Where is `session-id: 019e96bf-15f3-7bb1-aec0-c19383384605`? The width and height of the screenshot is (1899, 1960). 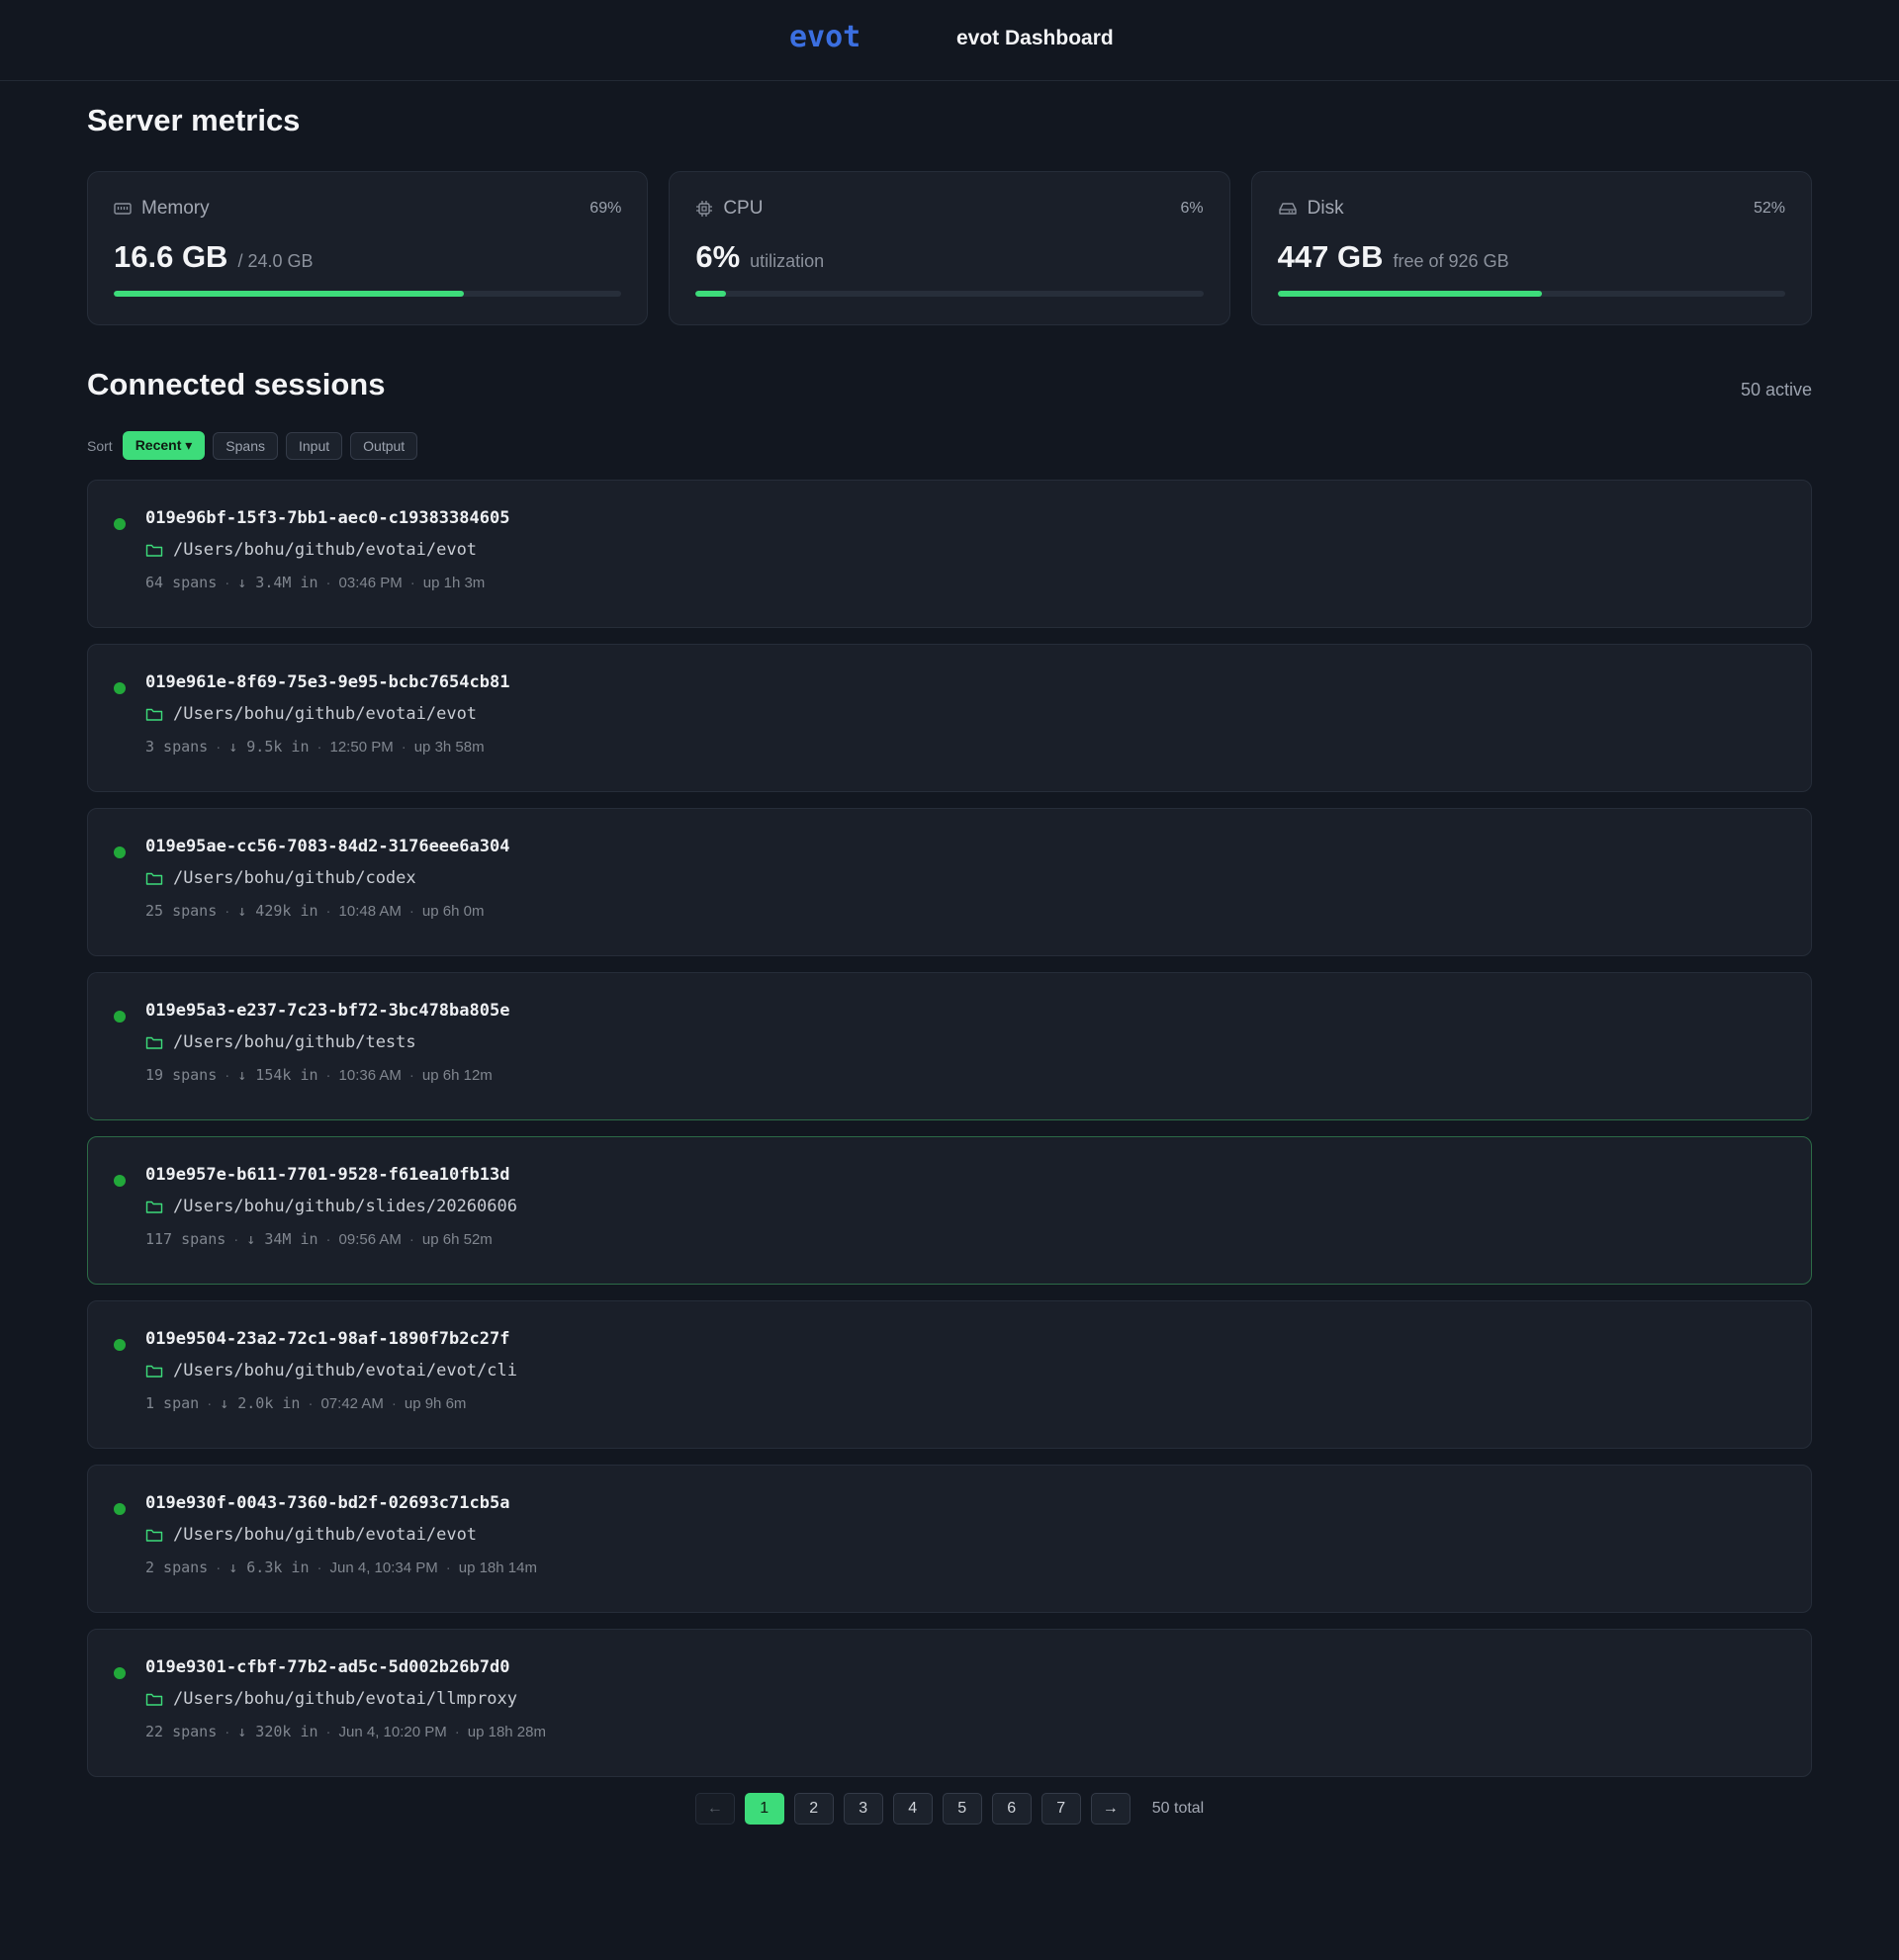
session-id: 019e96bf-15f3-7bb1-aec0-c19383384605 is located at coordinates (327, 518).